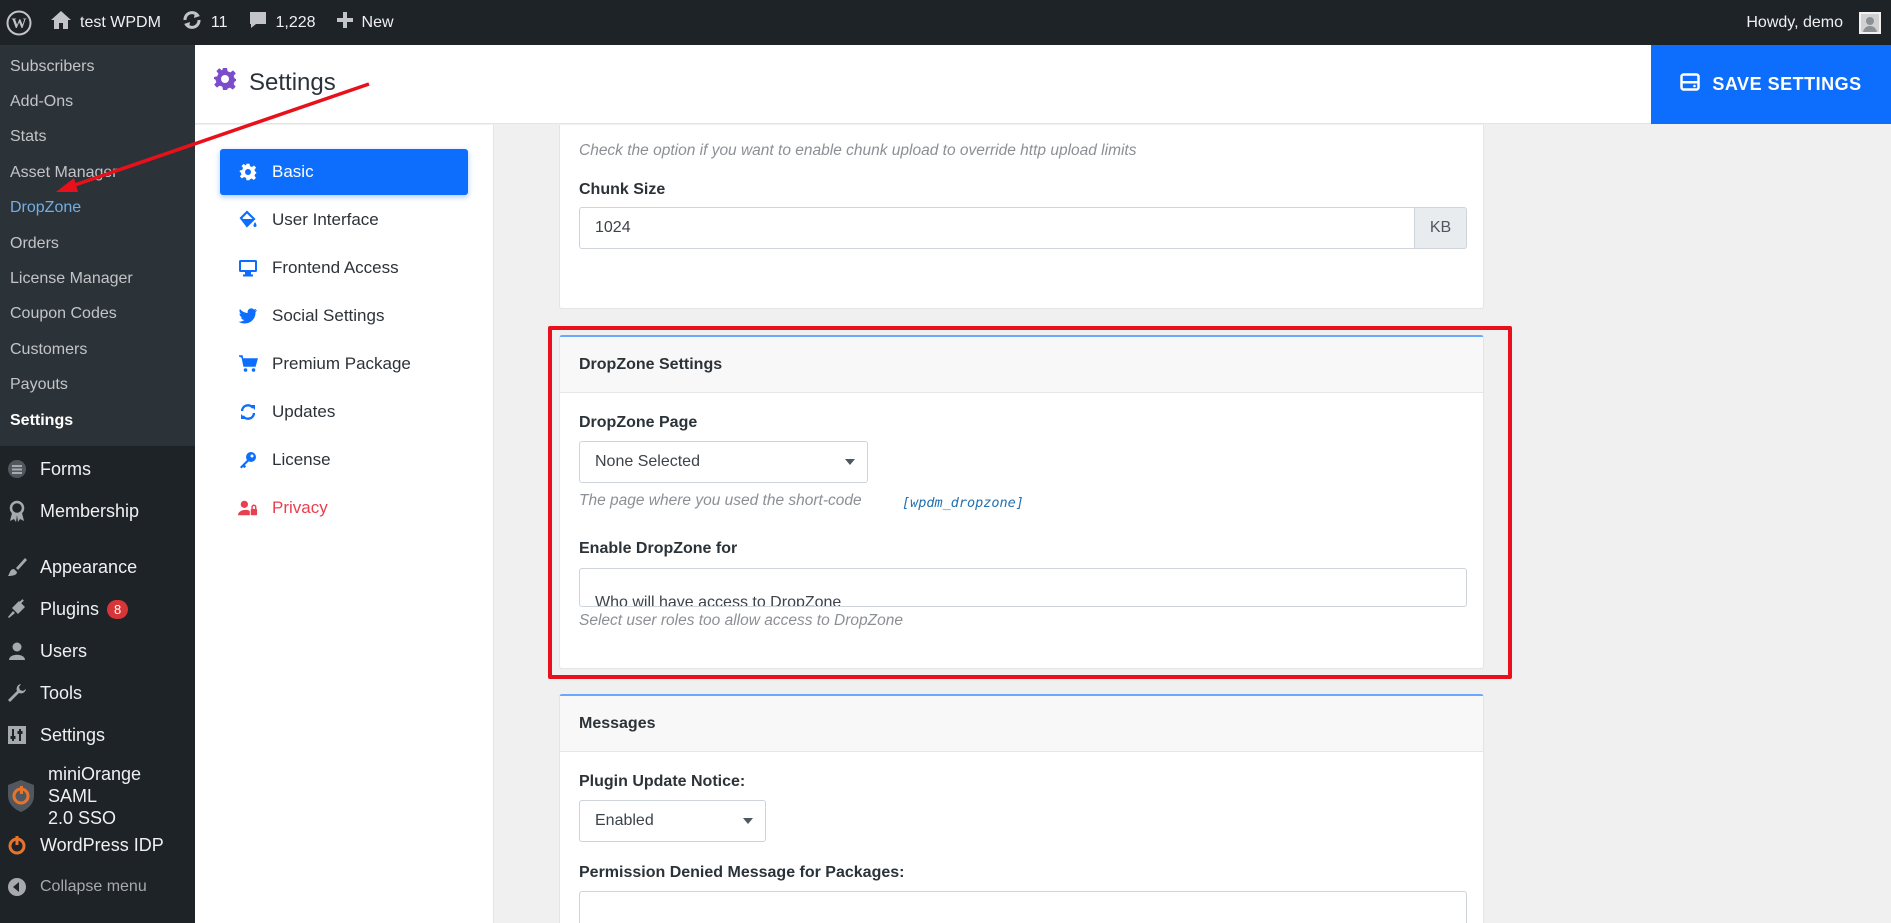 The image size is (1891, 923). I want to click on new-content-link: New, so click(365, 22).